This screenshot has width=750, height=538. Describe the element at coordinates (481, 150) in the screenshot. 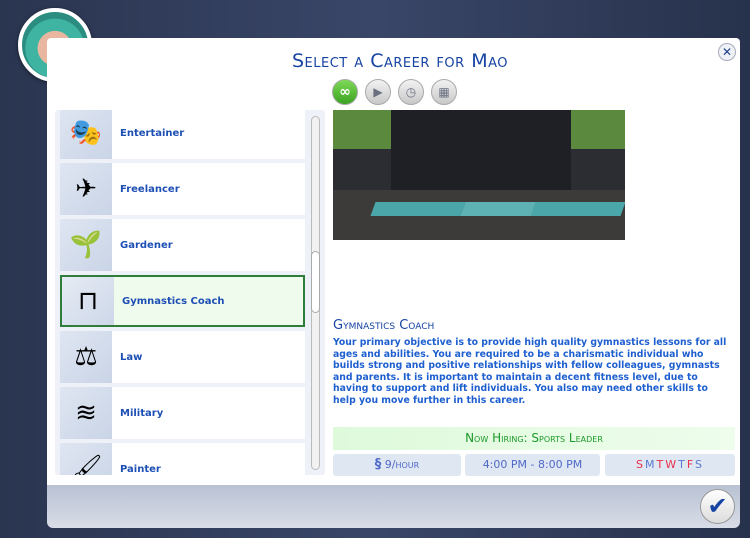

I see `gym-wall` at that location.